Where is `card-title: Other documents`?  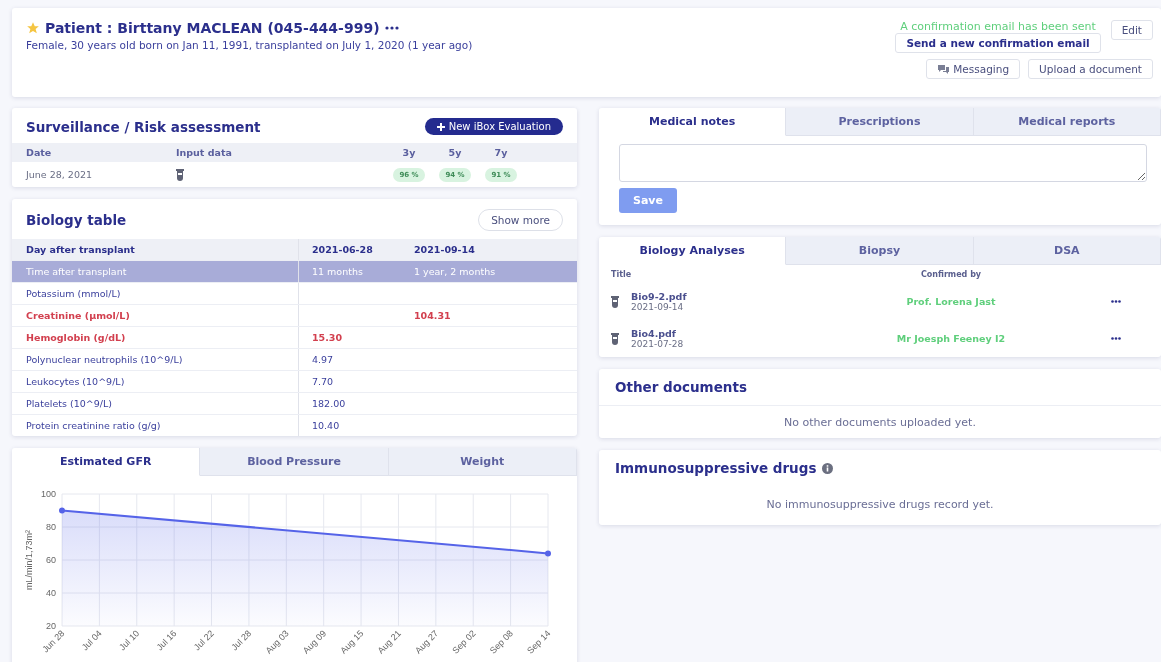
card-title: Other documents is located at coordinates (681, 387).